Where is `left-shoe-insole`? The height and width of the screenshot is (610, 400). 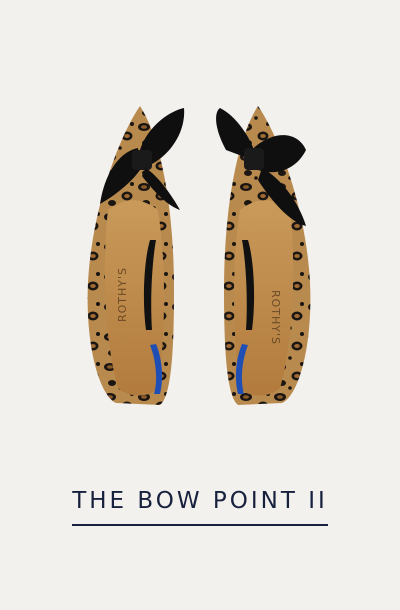
left-shoe-insole is located at coordinates (134, 298).